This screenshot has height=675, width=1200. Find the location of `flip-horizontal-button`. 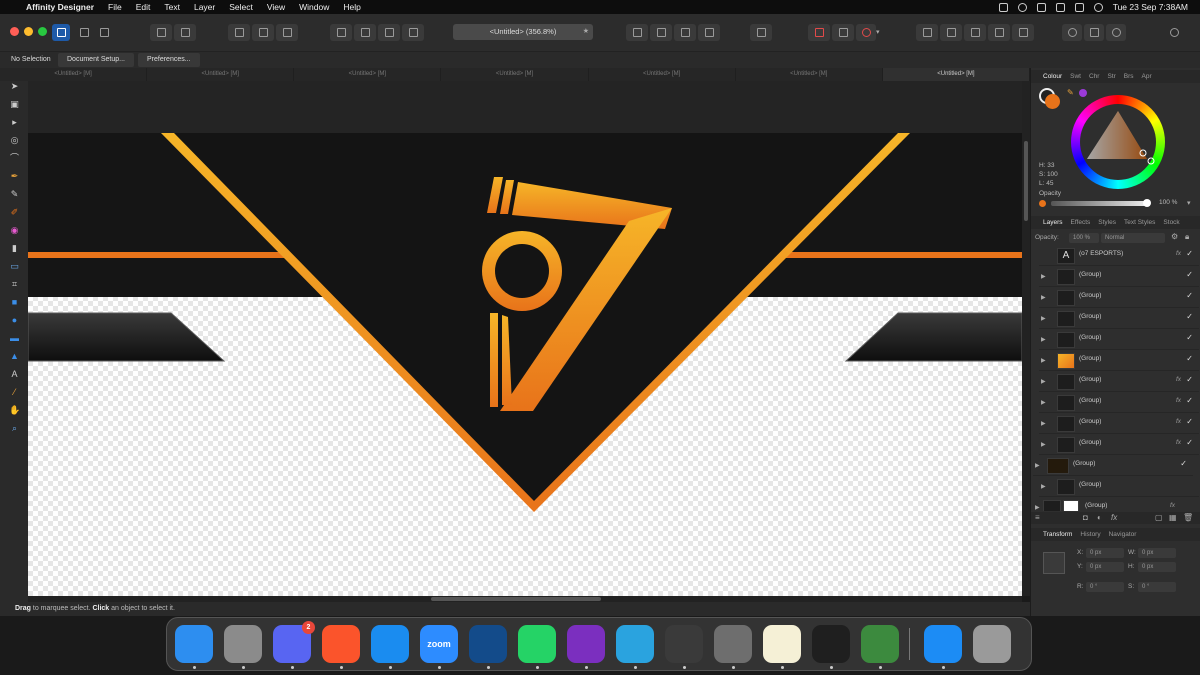

flip-horizontal-button is located at coordinates (637, 32).